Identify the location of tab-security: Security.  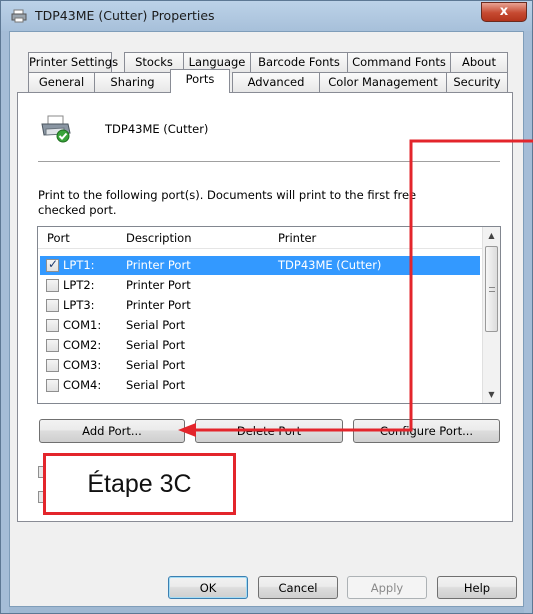
(477, 82).